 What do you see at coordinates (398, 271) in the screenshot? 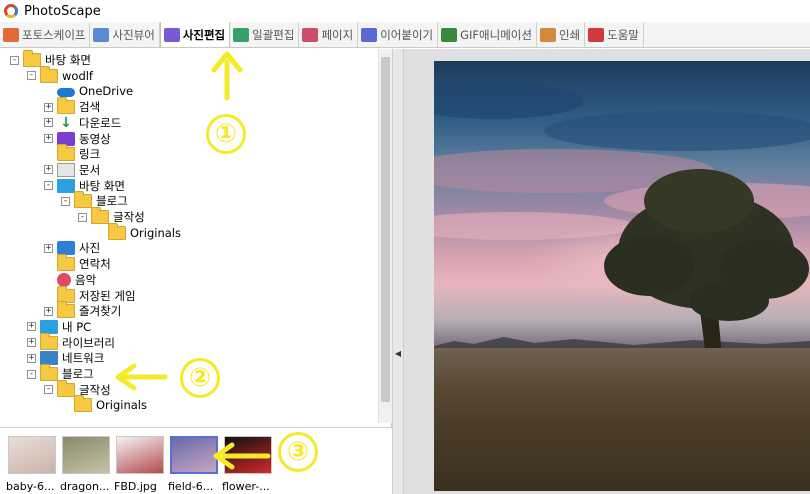
I see `panel-splitter: ◀` at bounding box center [398, 271].